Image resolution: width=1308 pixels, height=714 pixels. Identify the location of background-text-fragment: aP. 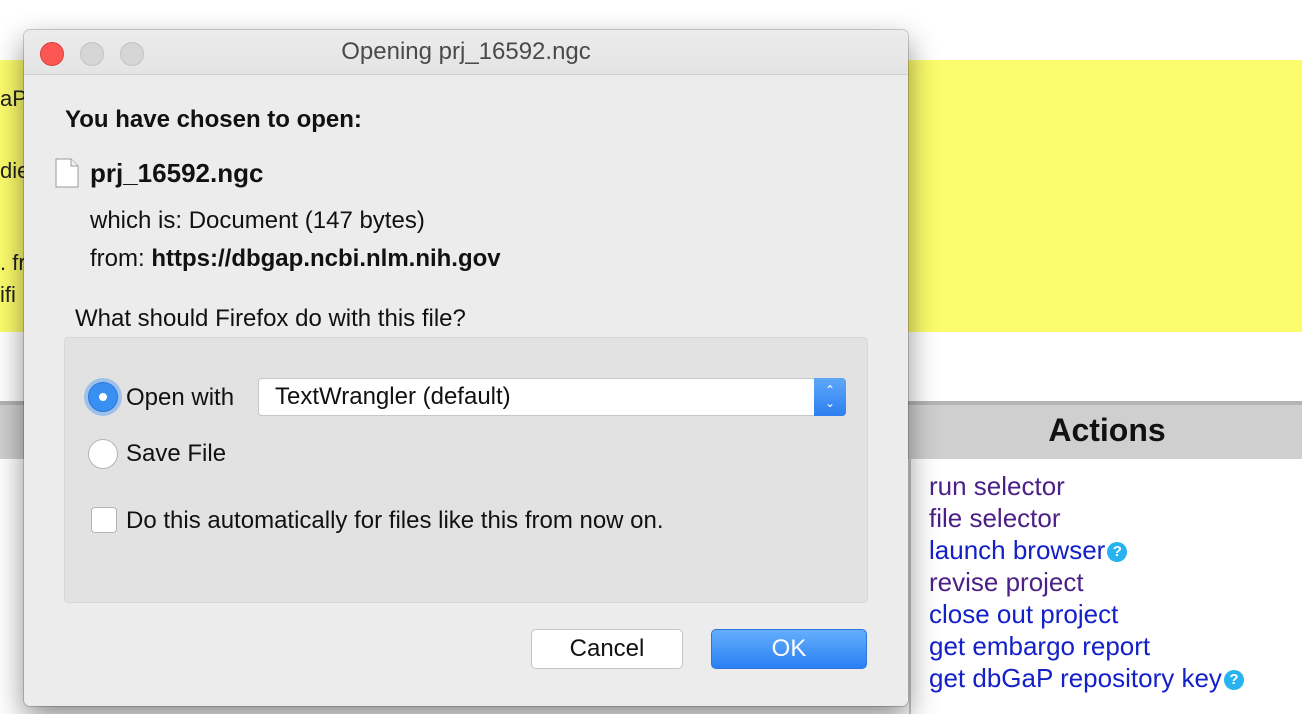
(13, 98).